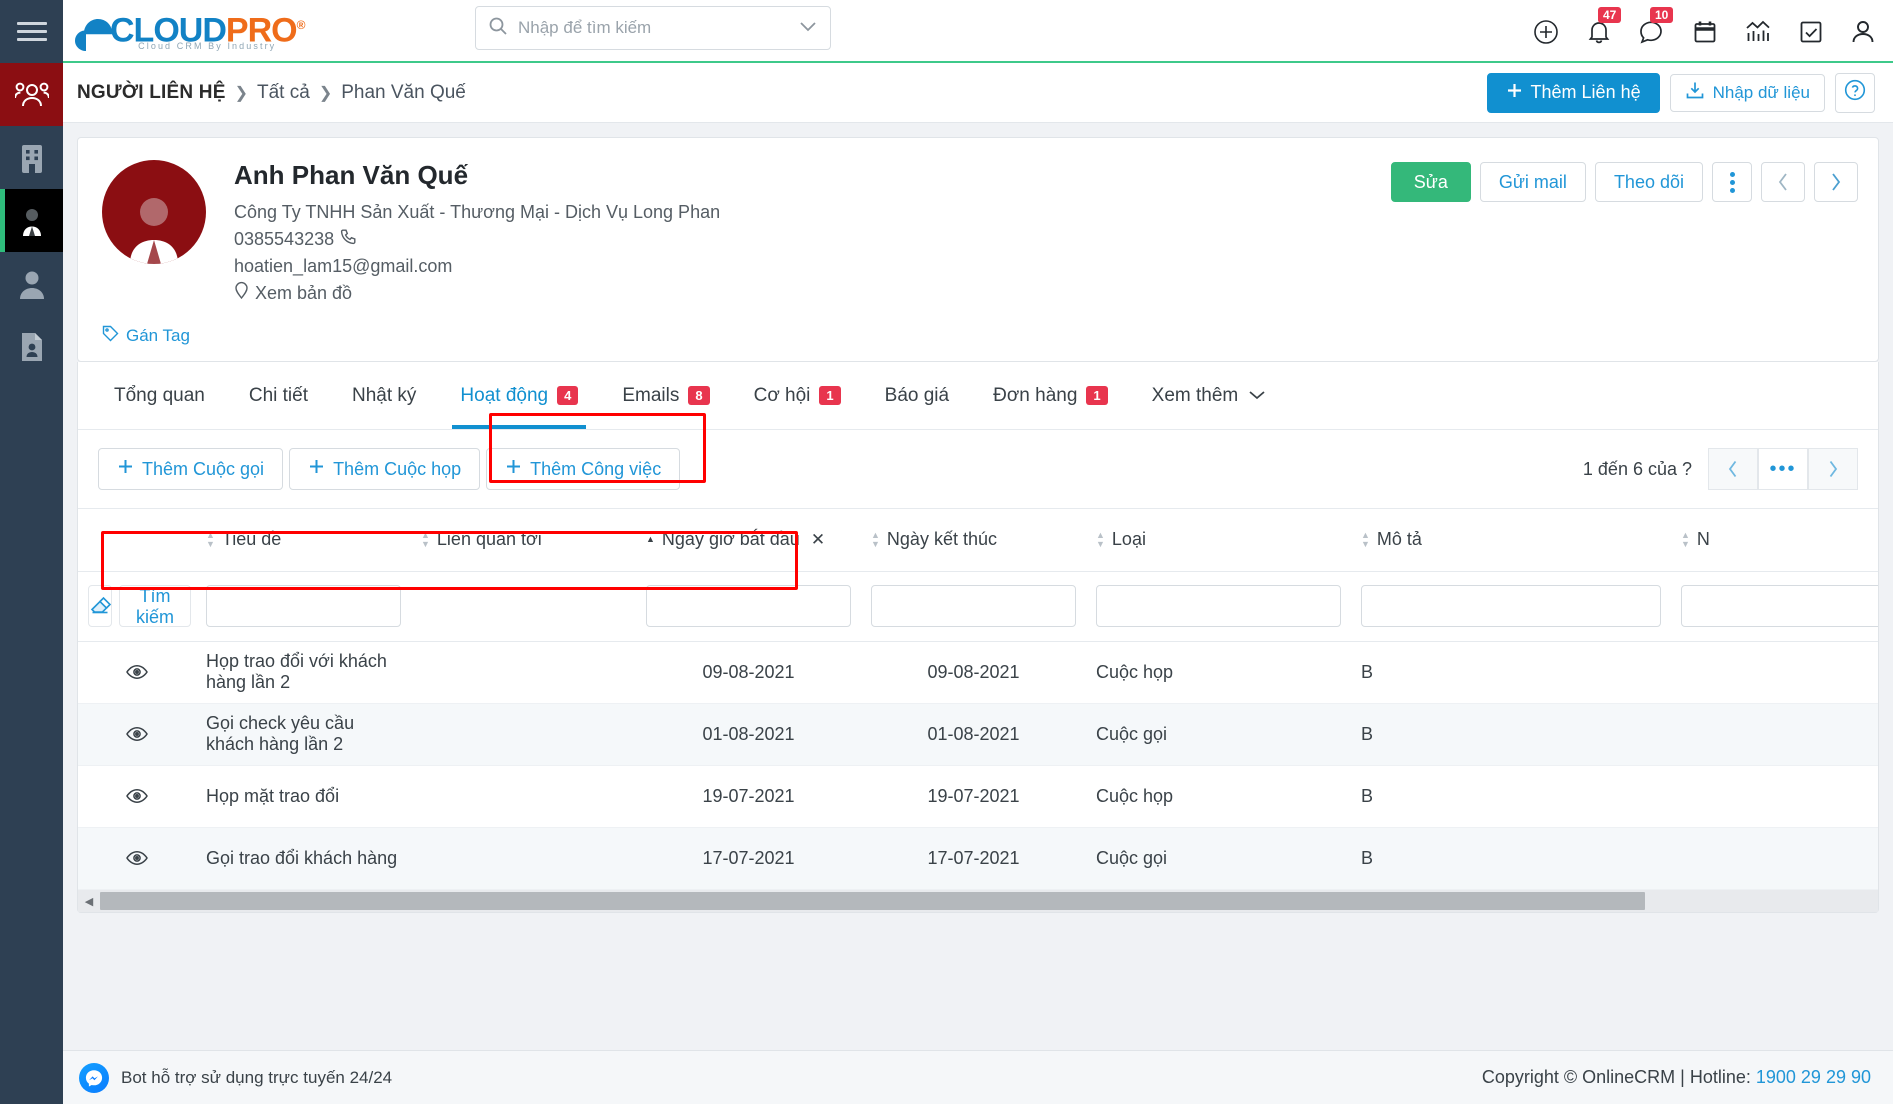  I want to click on support-bot: Bot hỗ trợ sử dụng trực tuyến 24/24, so click(235, 1077).